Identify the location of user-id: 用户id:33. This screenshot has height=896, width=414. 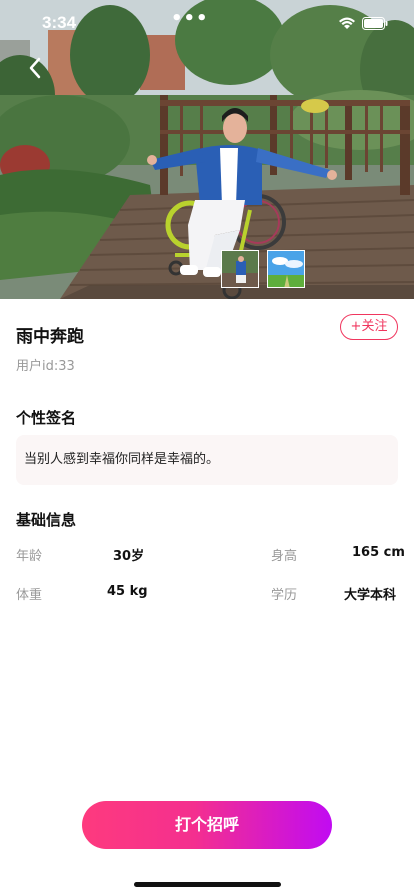
(45, 366).